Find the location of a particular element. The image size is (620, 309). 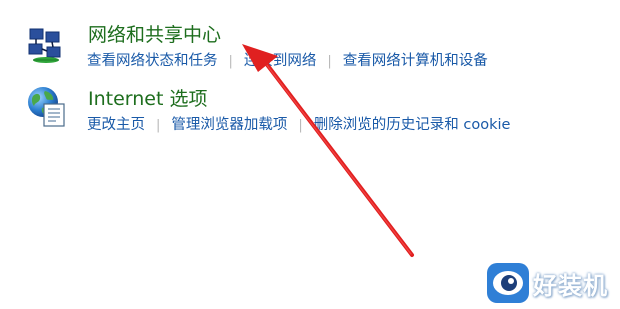

internet-options-icon is located at coordinates (48, 109).